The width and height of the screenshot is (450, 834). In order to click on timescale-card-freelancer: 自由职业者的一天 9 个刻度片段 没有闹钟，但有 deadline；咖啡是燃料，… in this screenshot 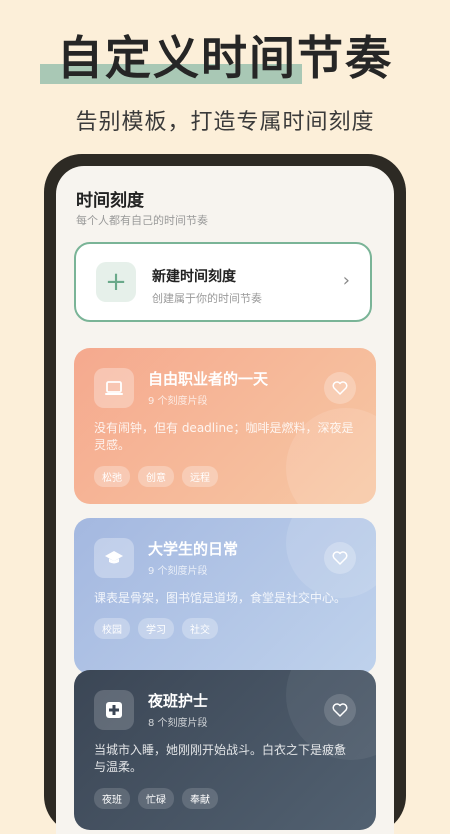, I will do `click(225, 426)`.